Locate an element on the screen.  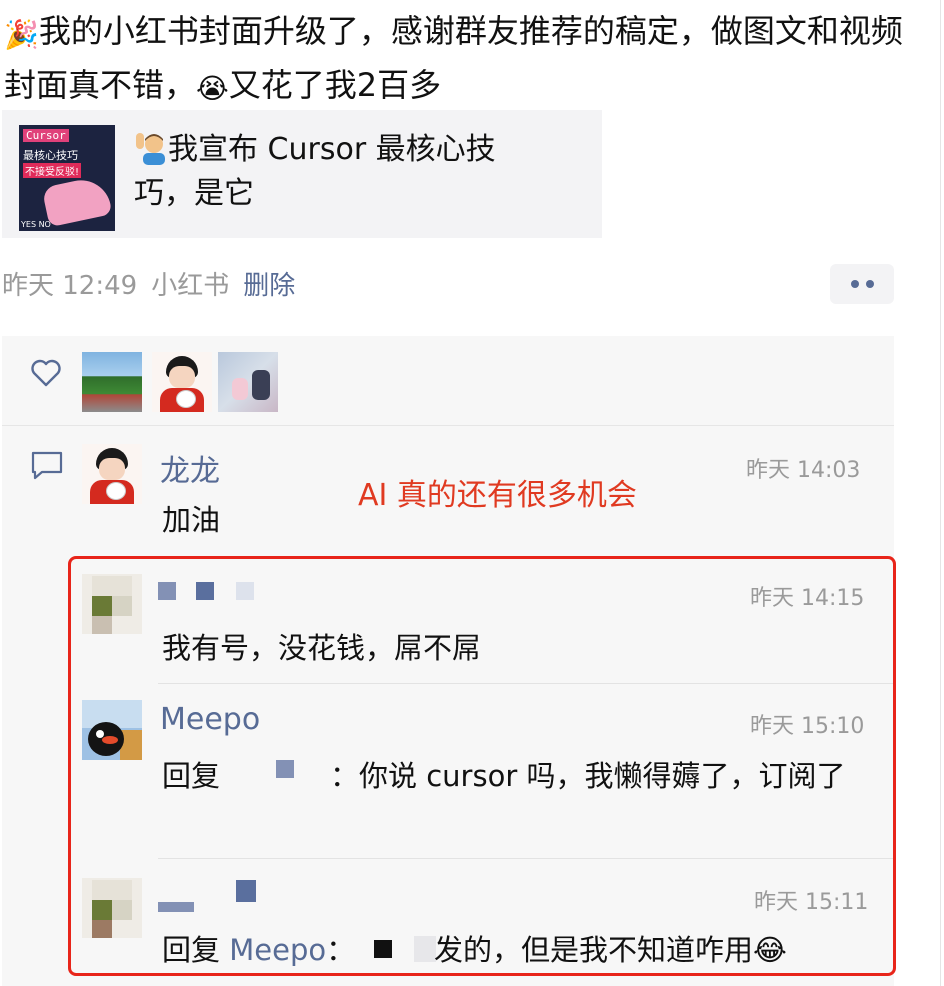
thumb-footer: YES NO is located at coordinates (36, 224).